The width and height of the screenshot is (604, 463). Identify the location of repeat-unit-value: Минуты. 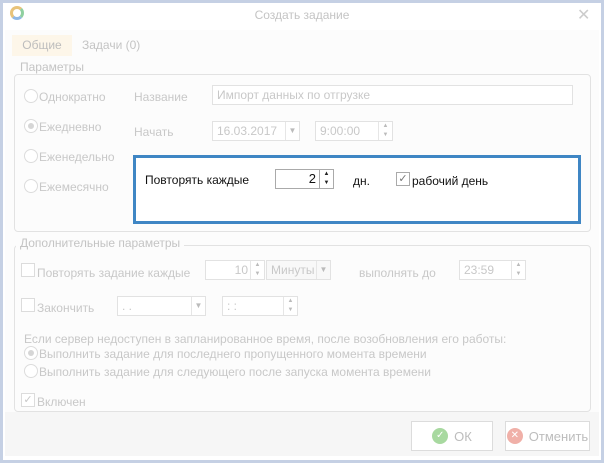
(293, 270).